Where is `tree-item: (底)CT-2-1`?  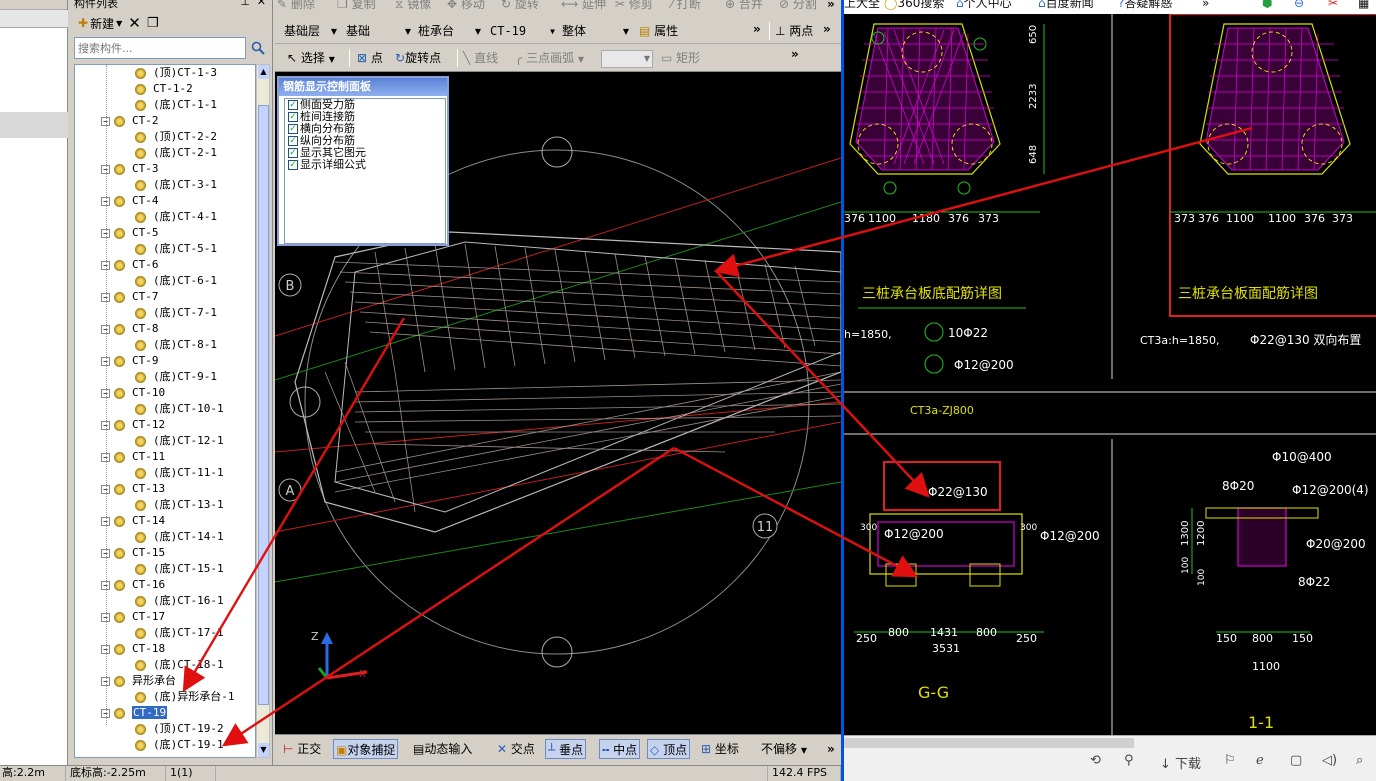 tree-item: (底)CT-2-1 is located at coordinates (176, 153).